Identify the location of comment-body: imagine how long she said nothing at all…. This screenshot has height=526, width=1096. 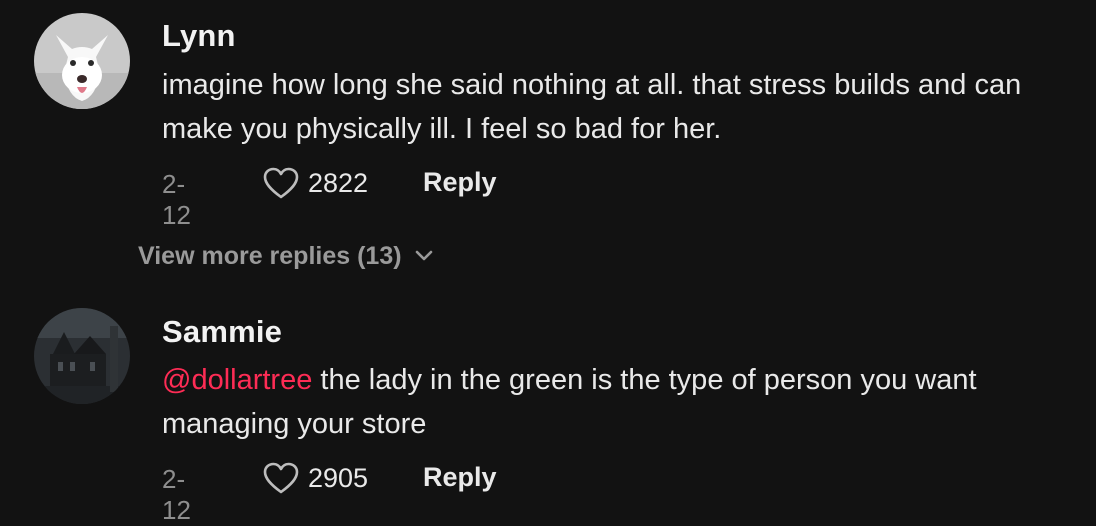
(592, 107).